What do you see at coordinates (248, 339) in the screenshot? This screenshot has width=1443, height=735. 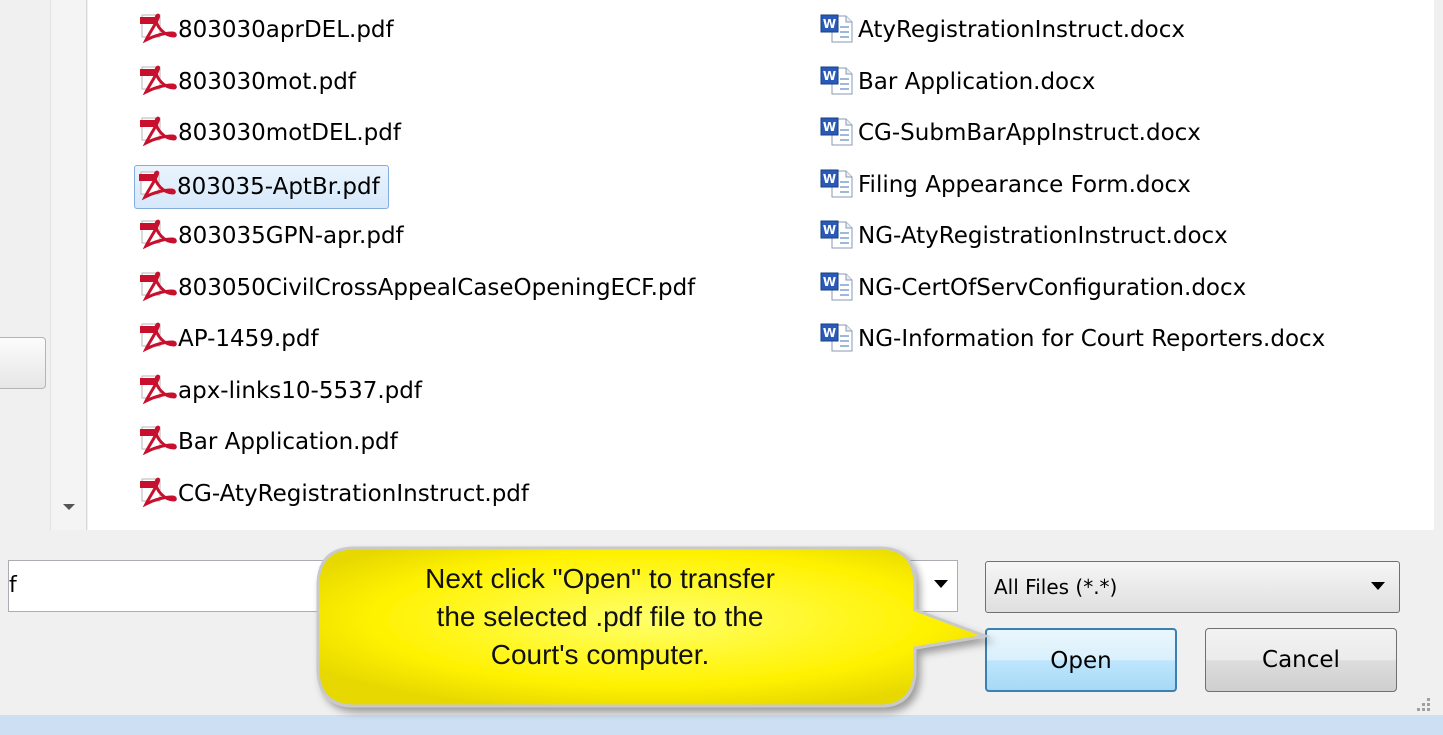 I see `file-item-label: AP-1459.pdf` at bounding box center [248, 339].